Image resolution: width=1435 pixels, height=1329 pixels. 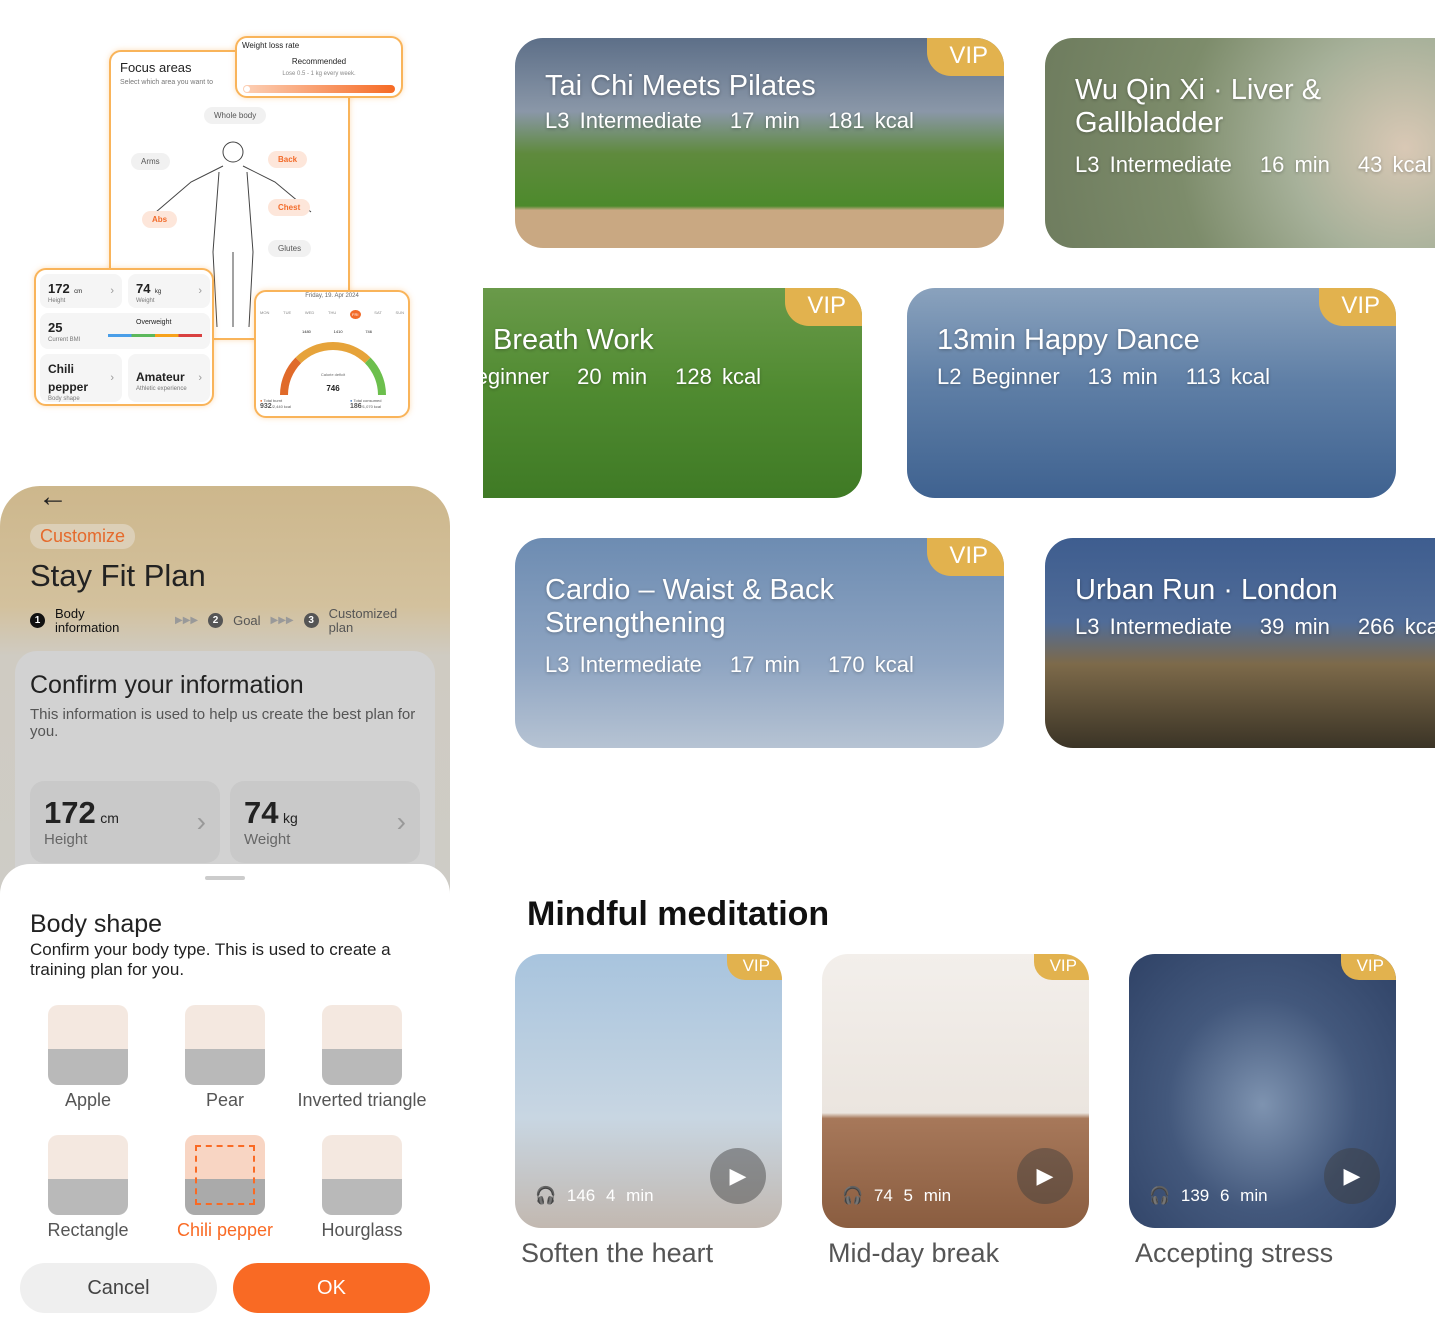 What do you see at coordinates (166, 82) in the screenshot?
I see `focus-subtitle: Select which area you want to` at bounding box center [166, 82].